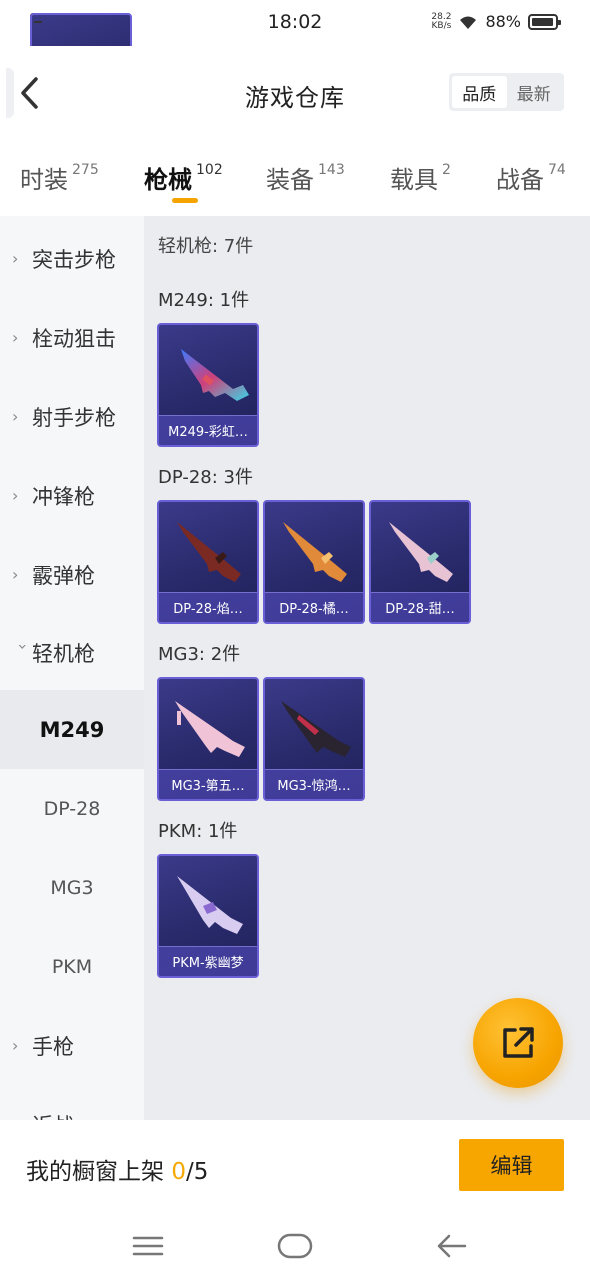 This screenshot has width=590, height=1280. I want to click on skin-card: PKM-紫幽梦, so click(208, 916).